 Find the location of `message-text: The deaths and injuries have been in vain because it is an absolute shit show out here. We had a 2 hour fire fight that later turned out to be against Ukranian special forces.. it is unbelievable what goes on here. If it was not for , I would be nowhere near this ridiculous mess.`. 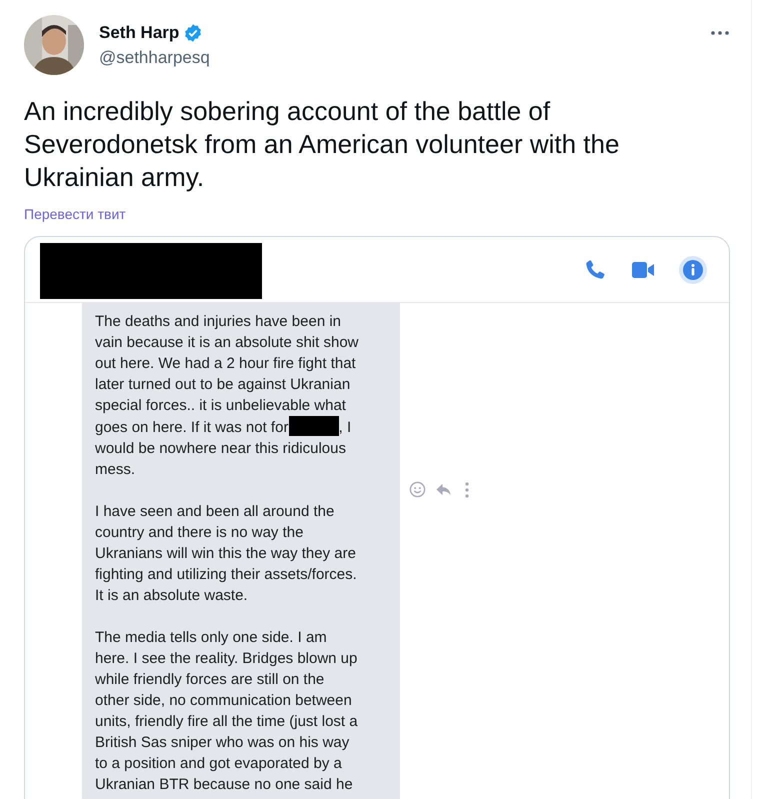

message-text: The deaths and injuries have been in vain because it is an absolute shit show out here. We had a 2 hour fire fight that later turned out to be against Ukranian special forces.. it is unbelievable what goes on here. If it was not for , I would be nowhere near this ridiculous mess. is located at coordinates (227, 396).